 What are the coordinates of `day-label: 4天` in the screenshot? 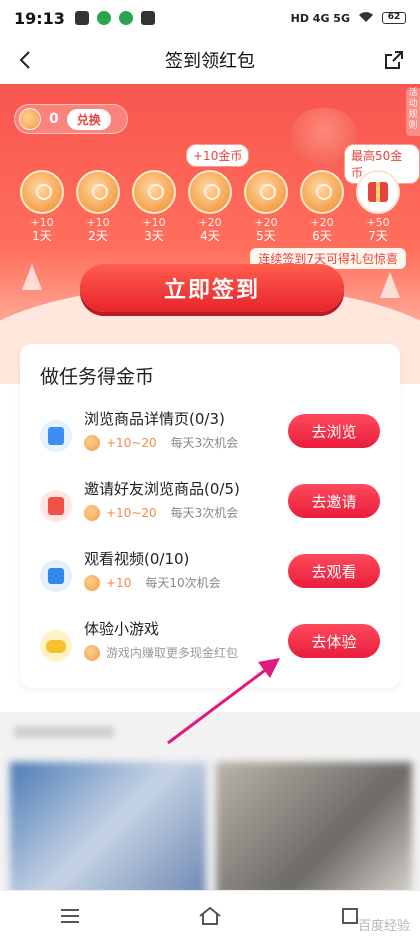 It's located at (210, 236).